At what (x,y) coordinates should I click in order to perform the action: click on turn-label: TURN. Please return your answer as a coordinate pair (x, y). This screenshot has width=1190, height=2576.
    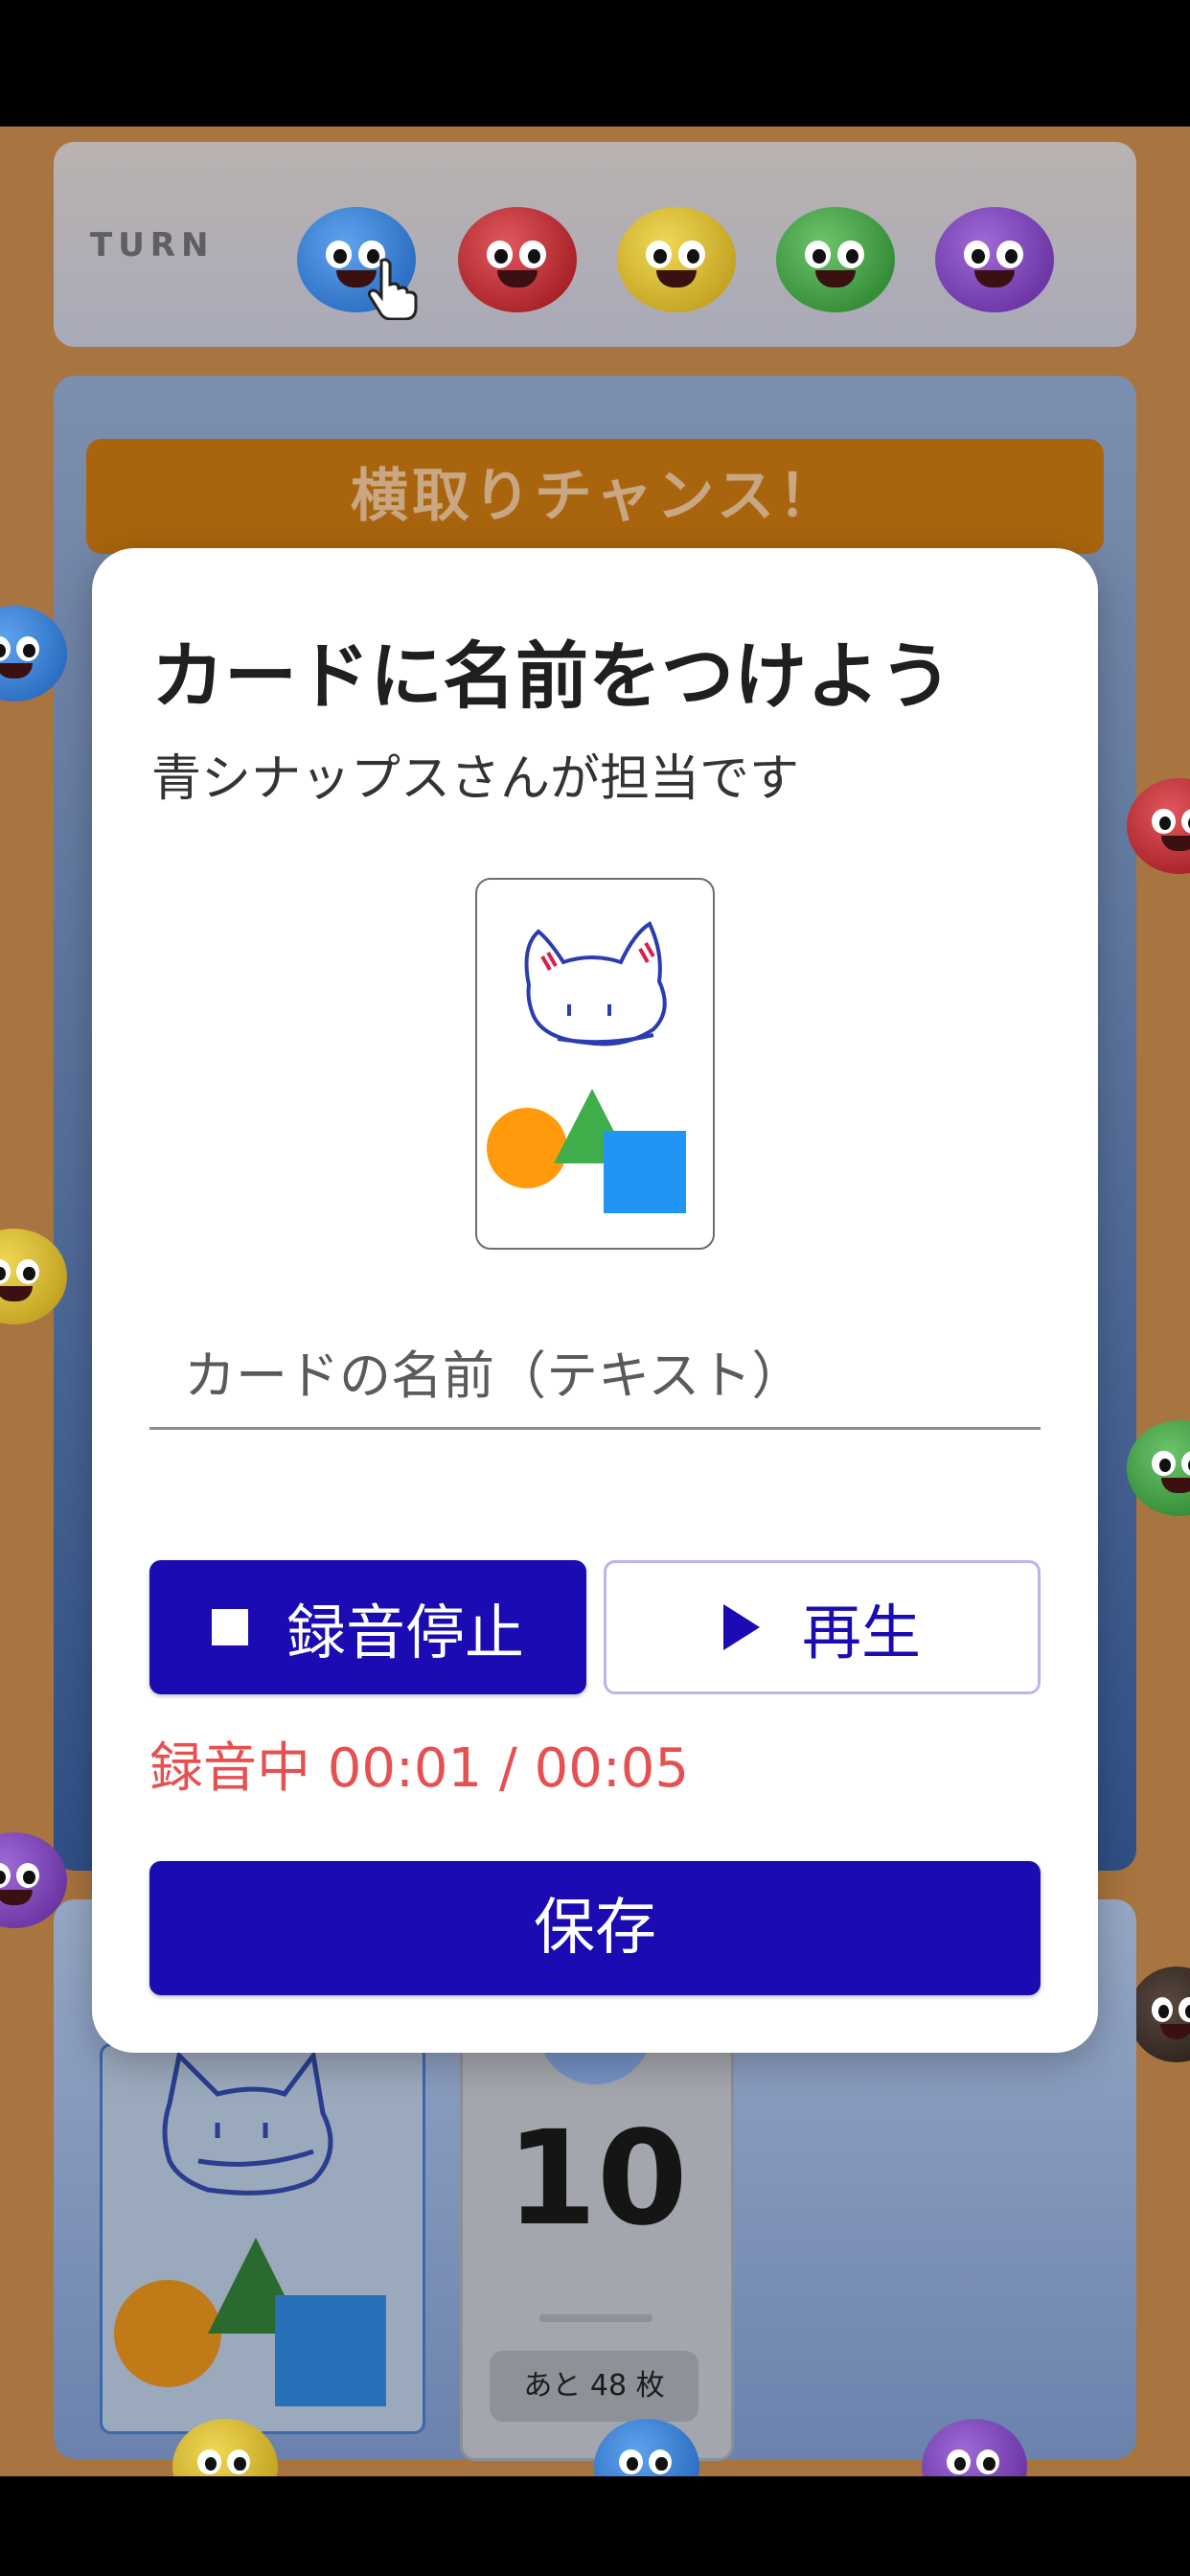
    Looking at the image, I should click on (152, 245).